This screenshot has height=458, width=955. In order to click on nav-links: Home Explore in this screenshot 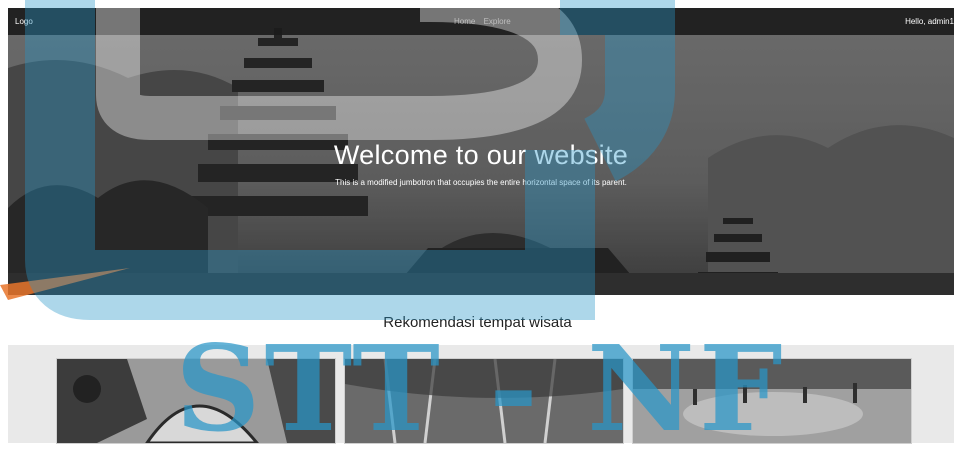, I will do `click(485, 21)`.